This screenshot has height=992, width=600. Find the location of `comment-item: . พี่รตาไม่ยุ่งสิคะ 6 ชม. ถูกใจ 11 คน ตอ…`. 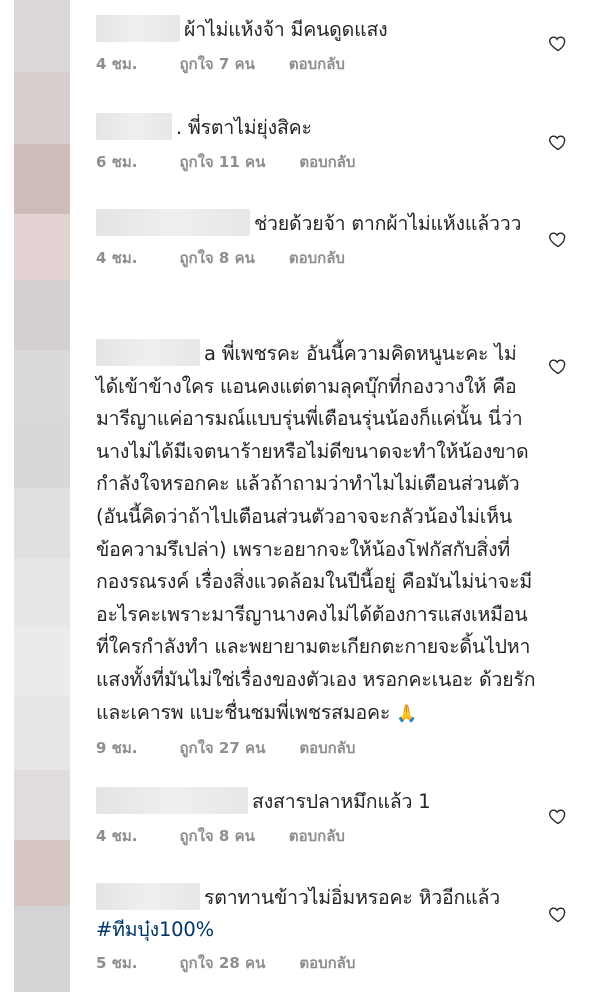

comment-item: . พี่รตาไม่ยุ่งสิคะ 6 ชม. ถูกใจ 11 คน ตอ… is located at coordinates (316, 143).